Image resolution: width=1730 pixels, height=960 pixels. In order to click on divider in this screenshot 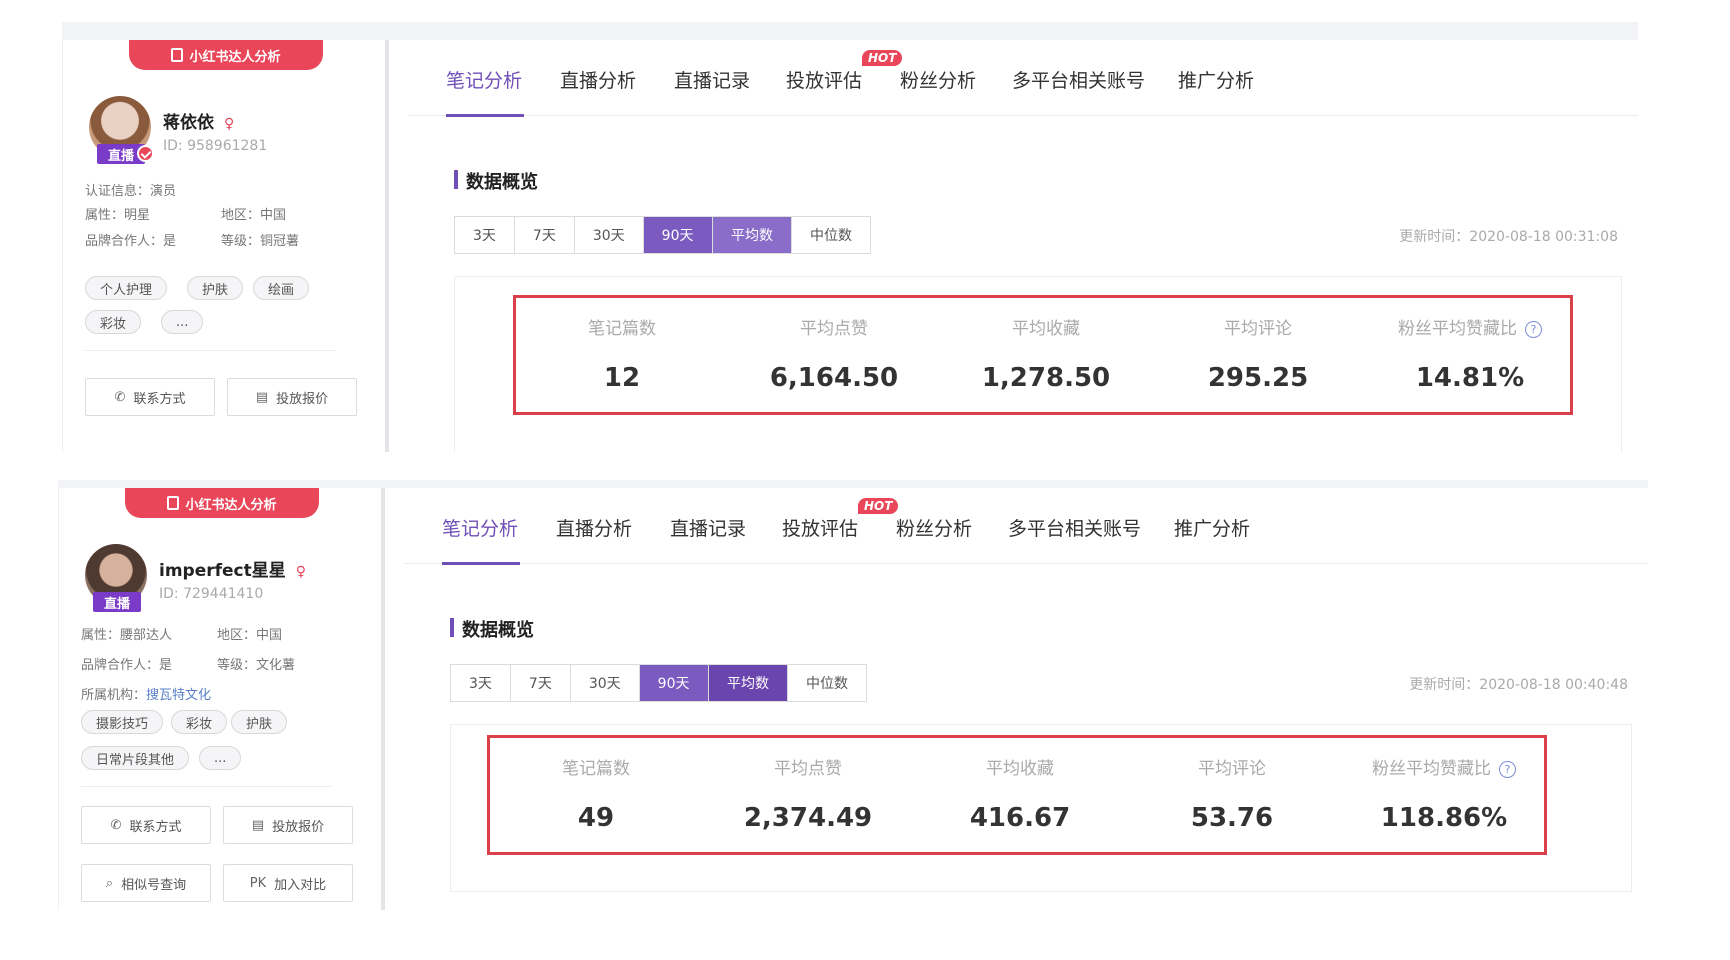, I will do `click(210, 350)`.